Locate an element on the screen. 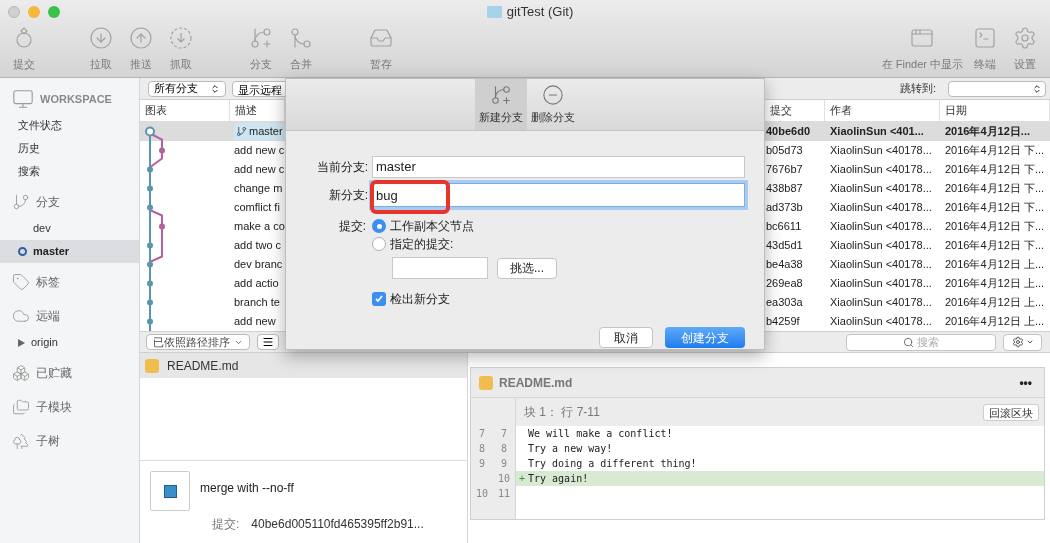  section-title: 子树 is located at coordinates (48, 441).